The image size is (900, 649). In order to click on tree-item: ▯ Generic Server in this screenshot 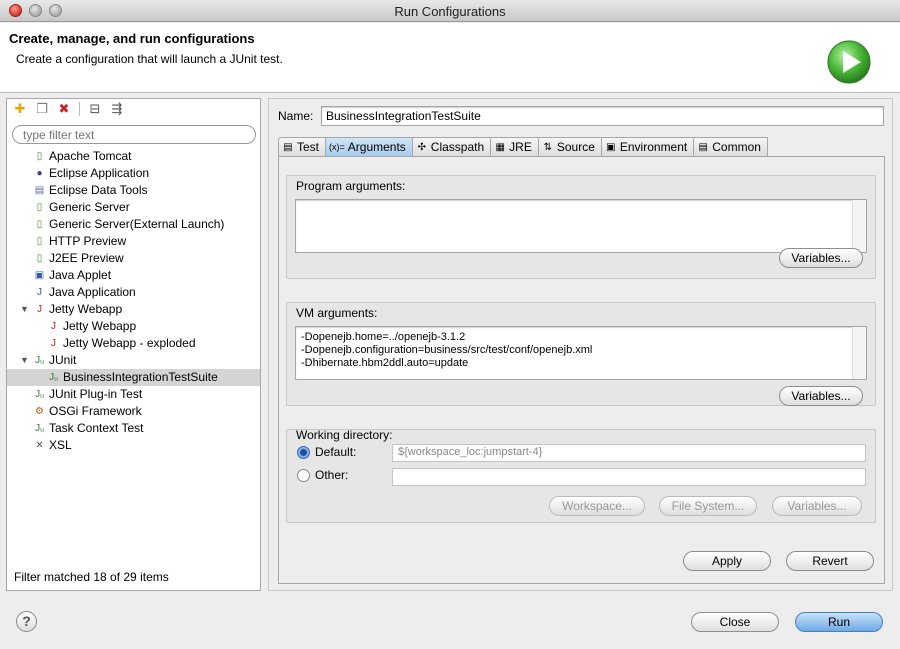, I will do `click(133, 207)`.